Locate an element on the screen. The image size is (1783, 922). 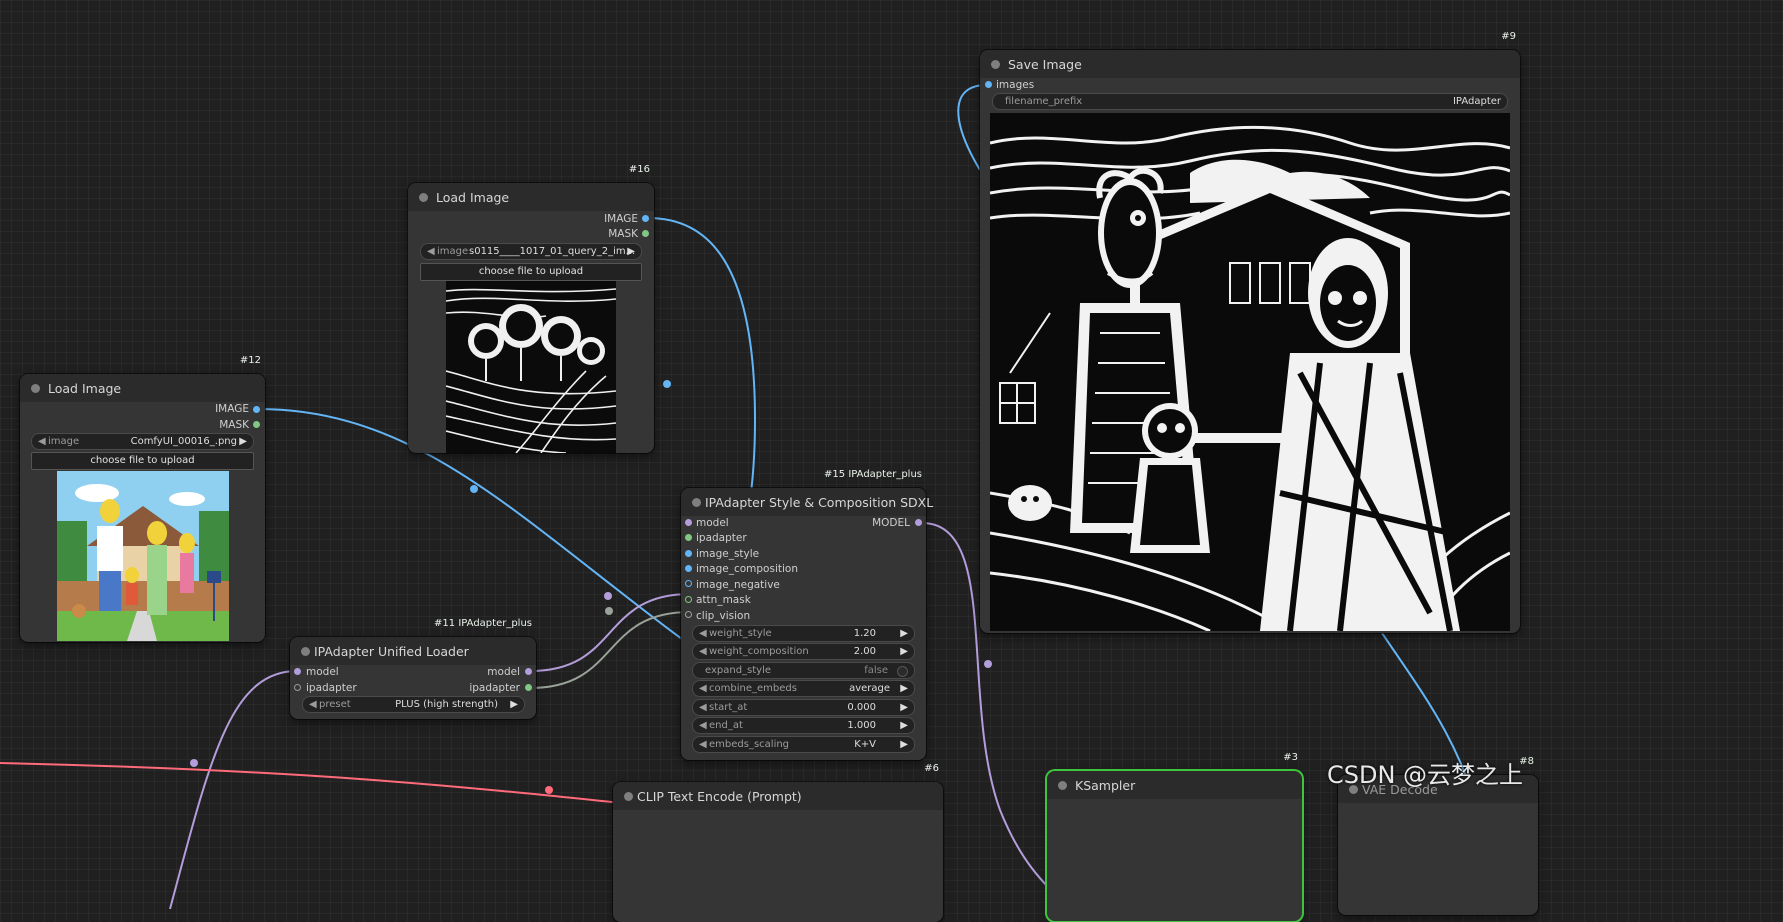
filename-prefix-value: IPAdapter is located at coordinates (1476, 101).